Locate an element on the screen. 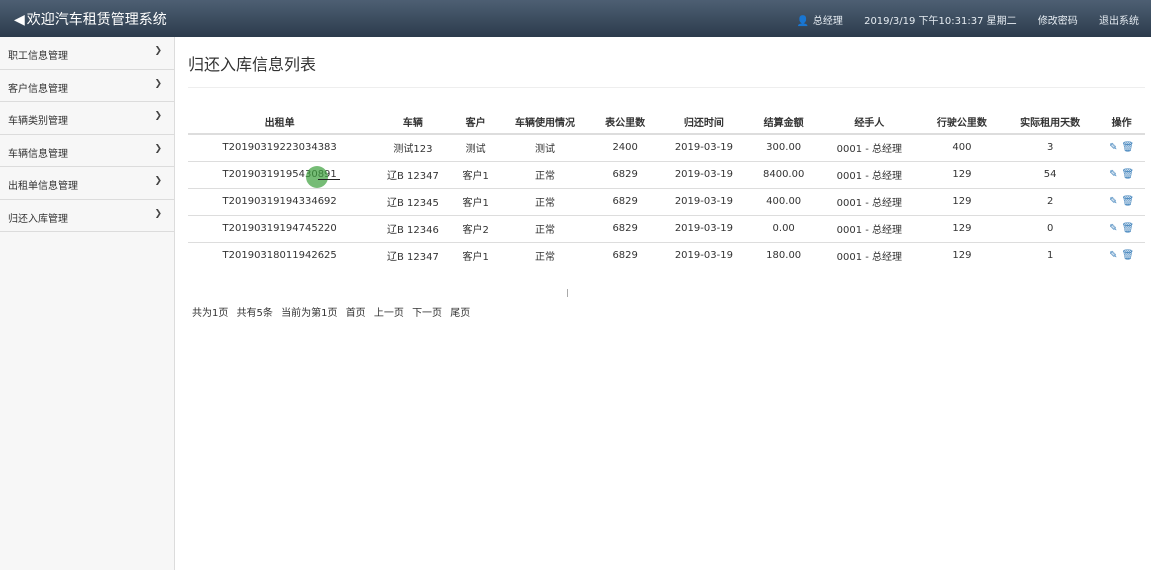 The height and width of the screenshot is (570, 1151). column-header: 行驶公里数 is located at coordinates (961, 122).